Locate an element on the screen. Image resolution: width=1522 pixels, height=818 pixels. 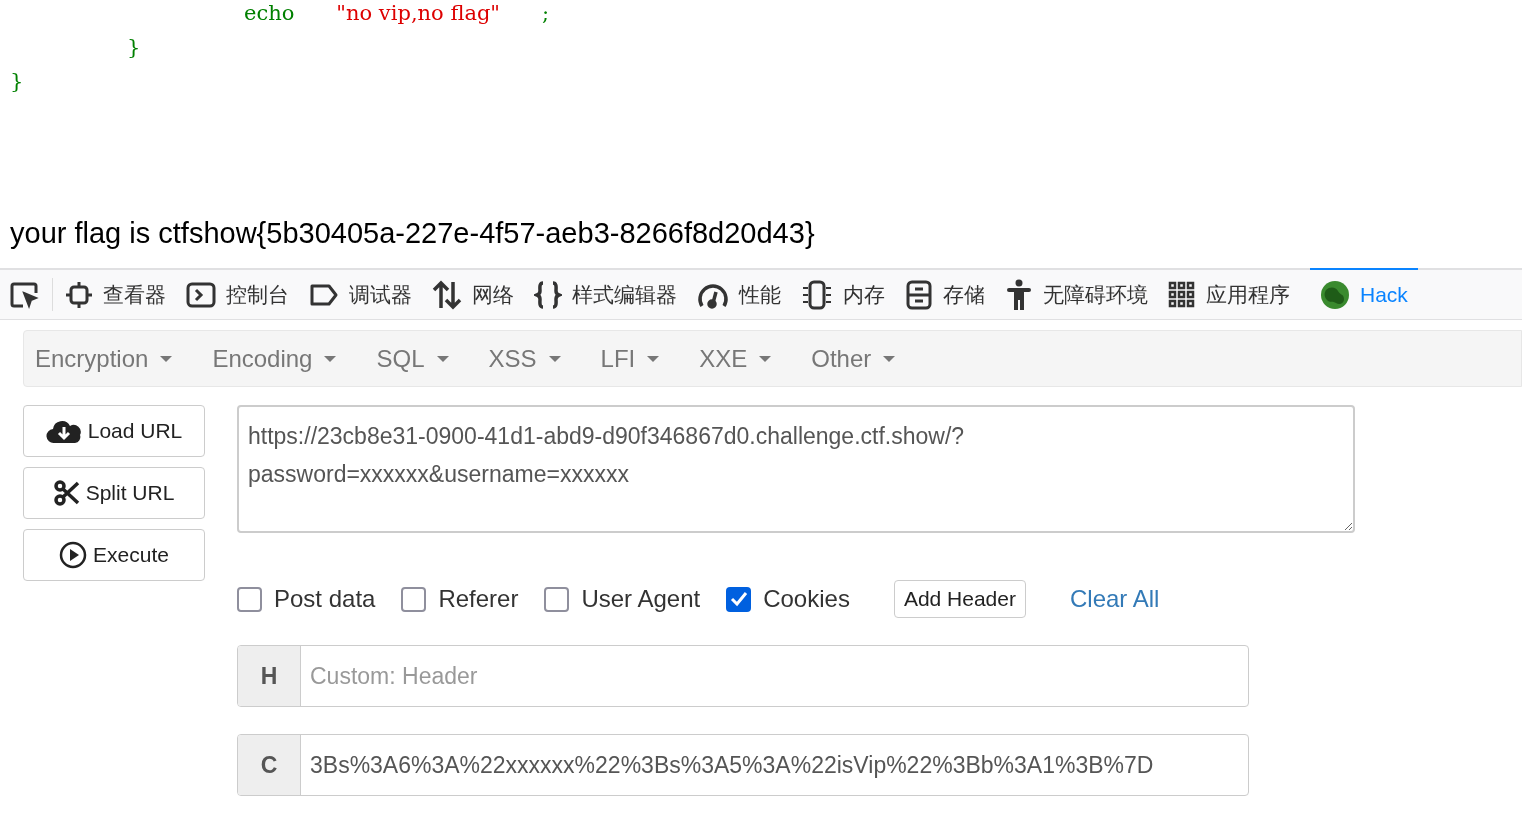
chip-icon is located at coordinates (817, 294).